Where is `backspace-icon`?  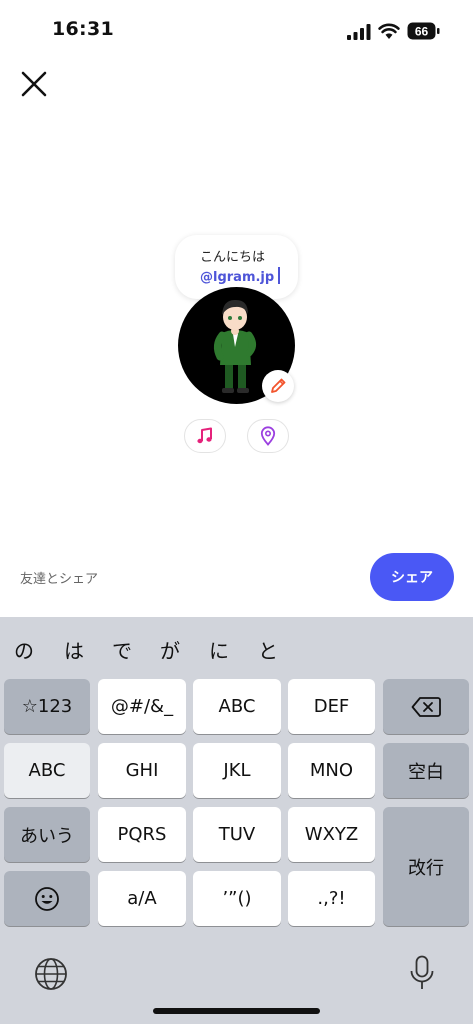 backspace-icon is located at coordinates (426, 706).